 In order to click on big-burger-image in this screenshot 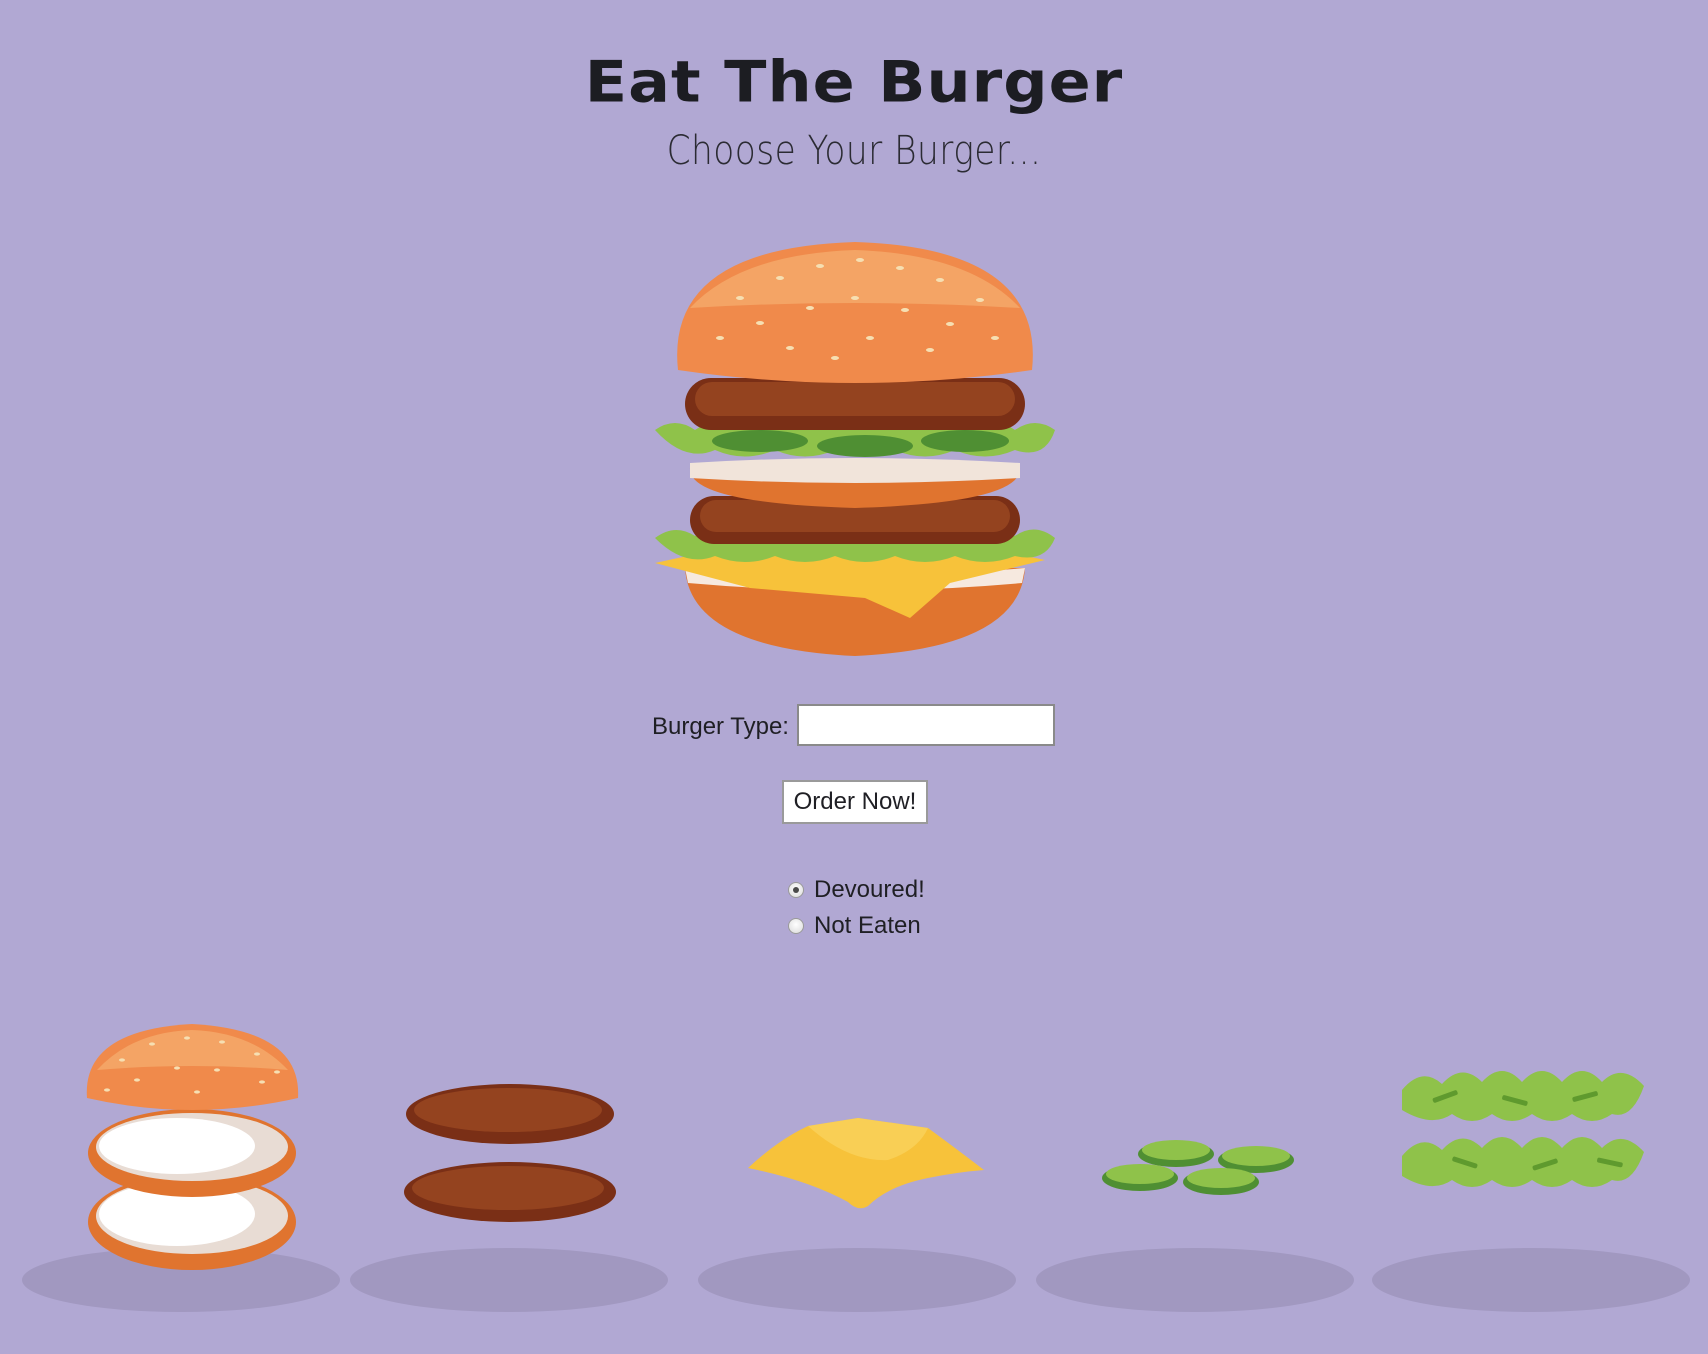, I will do `click(855, 449)`.